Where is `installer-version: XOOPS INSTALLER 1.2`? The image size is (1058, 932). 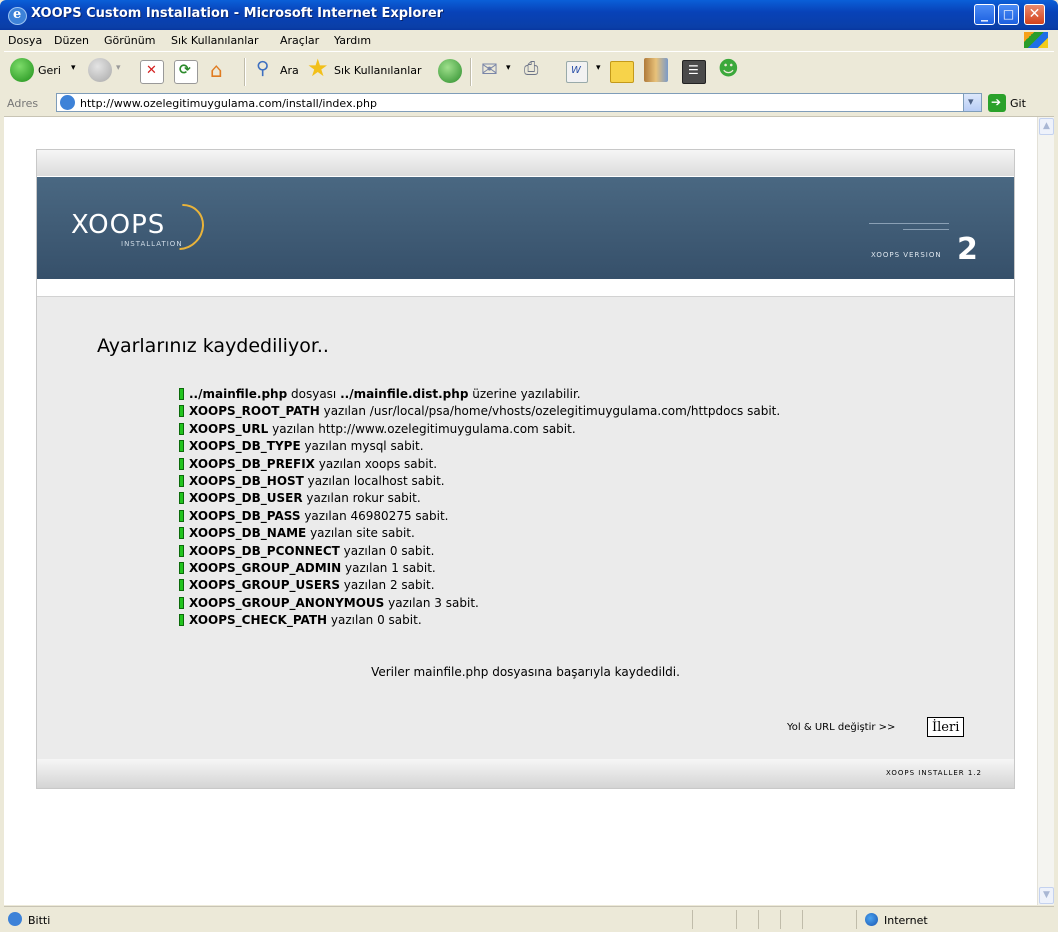
installer-version: XOOPS INSTALLER 1.2 is located at coordinates (934, 773).